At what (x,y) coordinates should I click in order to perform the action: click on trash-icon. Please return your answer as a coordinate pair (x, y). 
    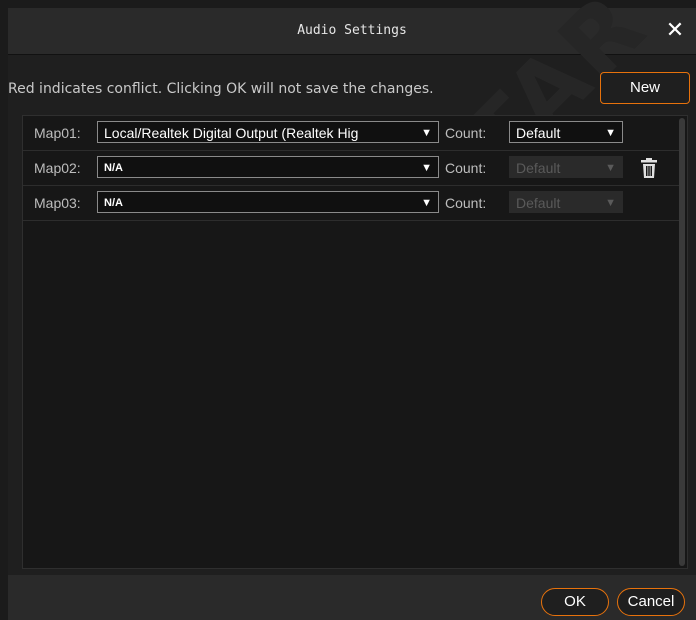
    Looking at the image, I should click on (649, 168).